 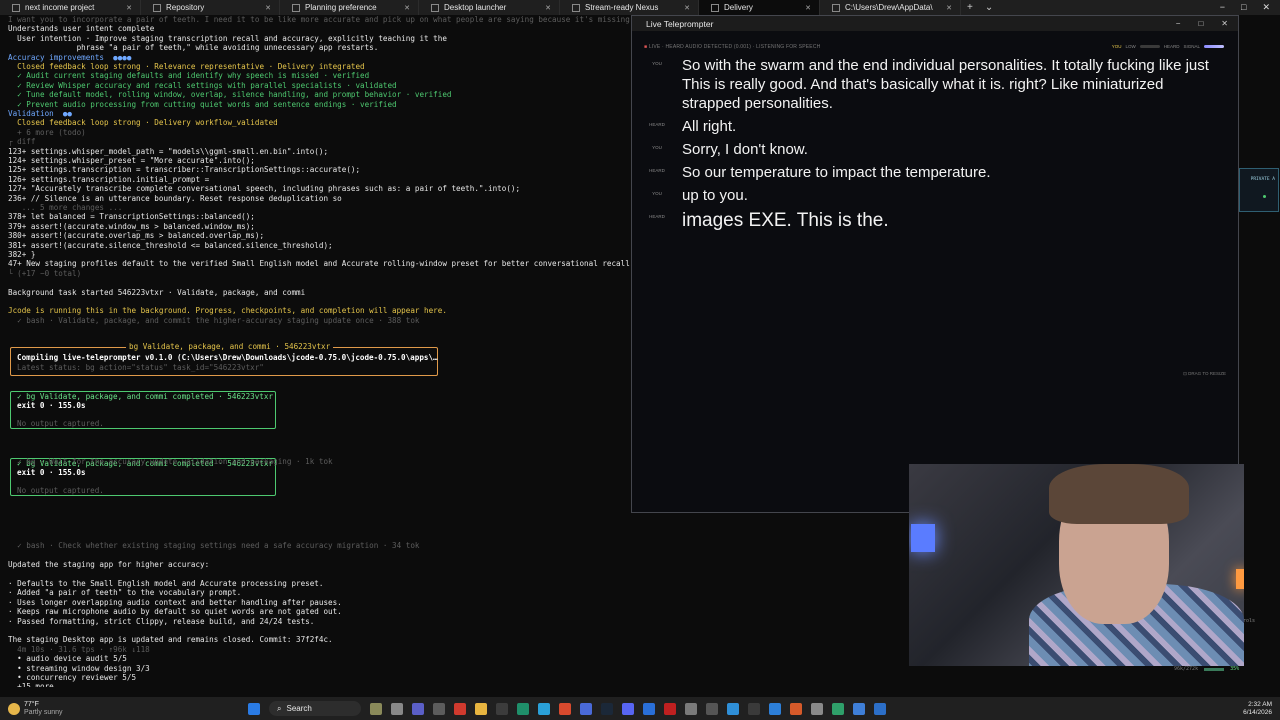 I want to click on weather-widget: 77°F Partly sunny, so click(x=124, y=709).